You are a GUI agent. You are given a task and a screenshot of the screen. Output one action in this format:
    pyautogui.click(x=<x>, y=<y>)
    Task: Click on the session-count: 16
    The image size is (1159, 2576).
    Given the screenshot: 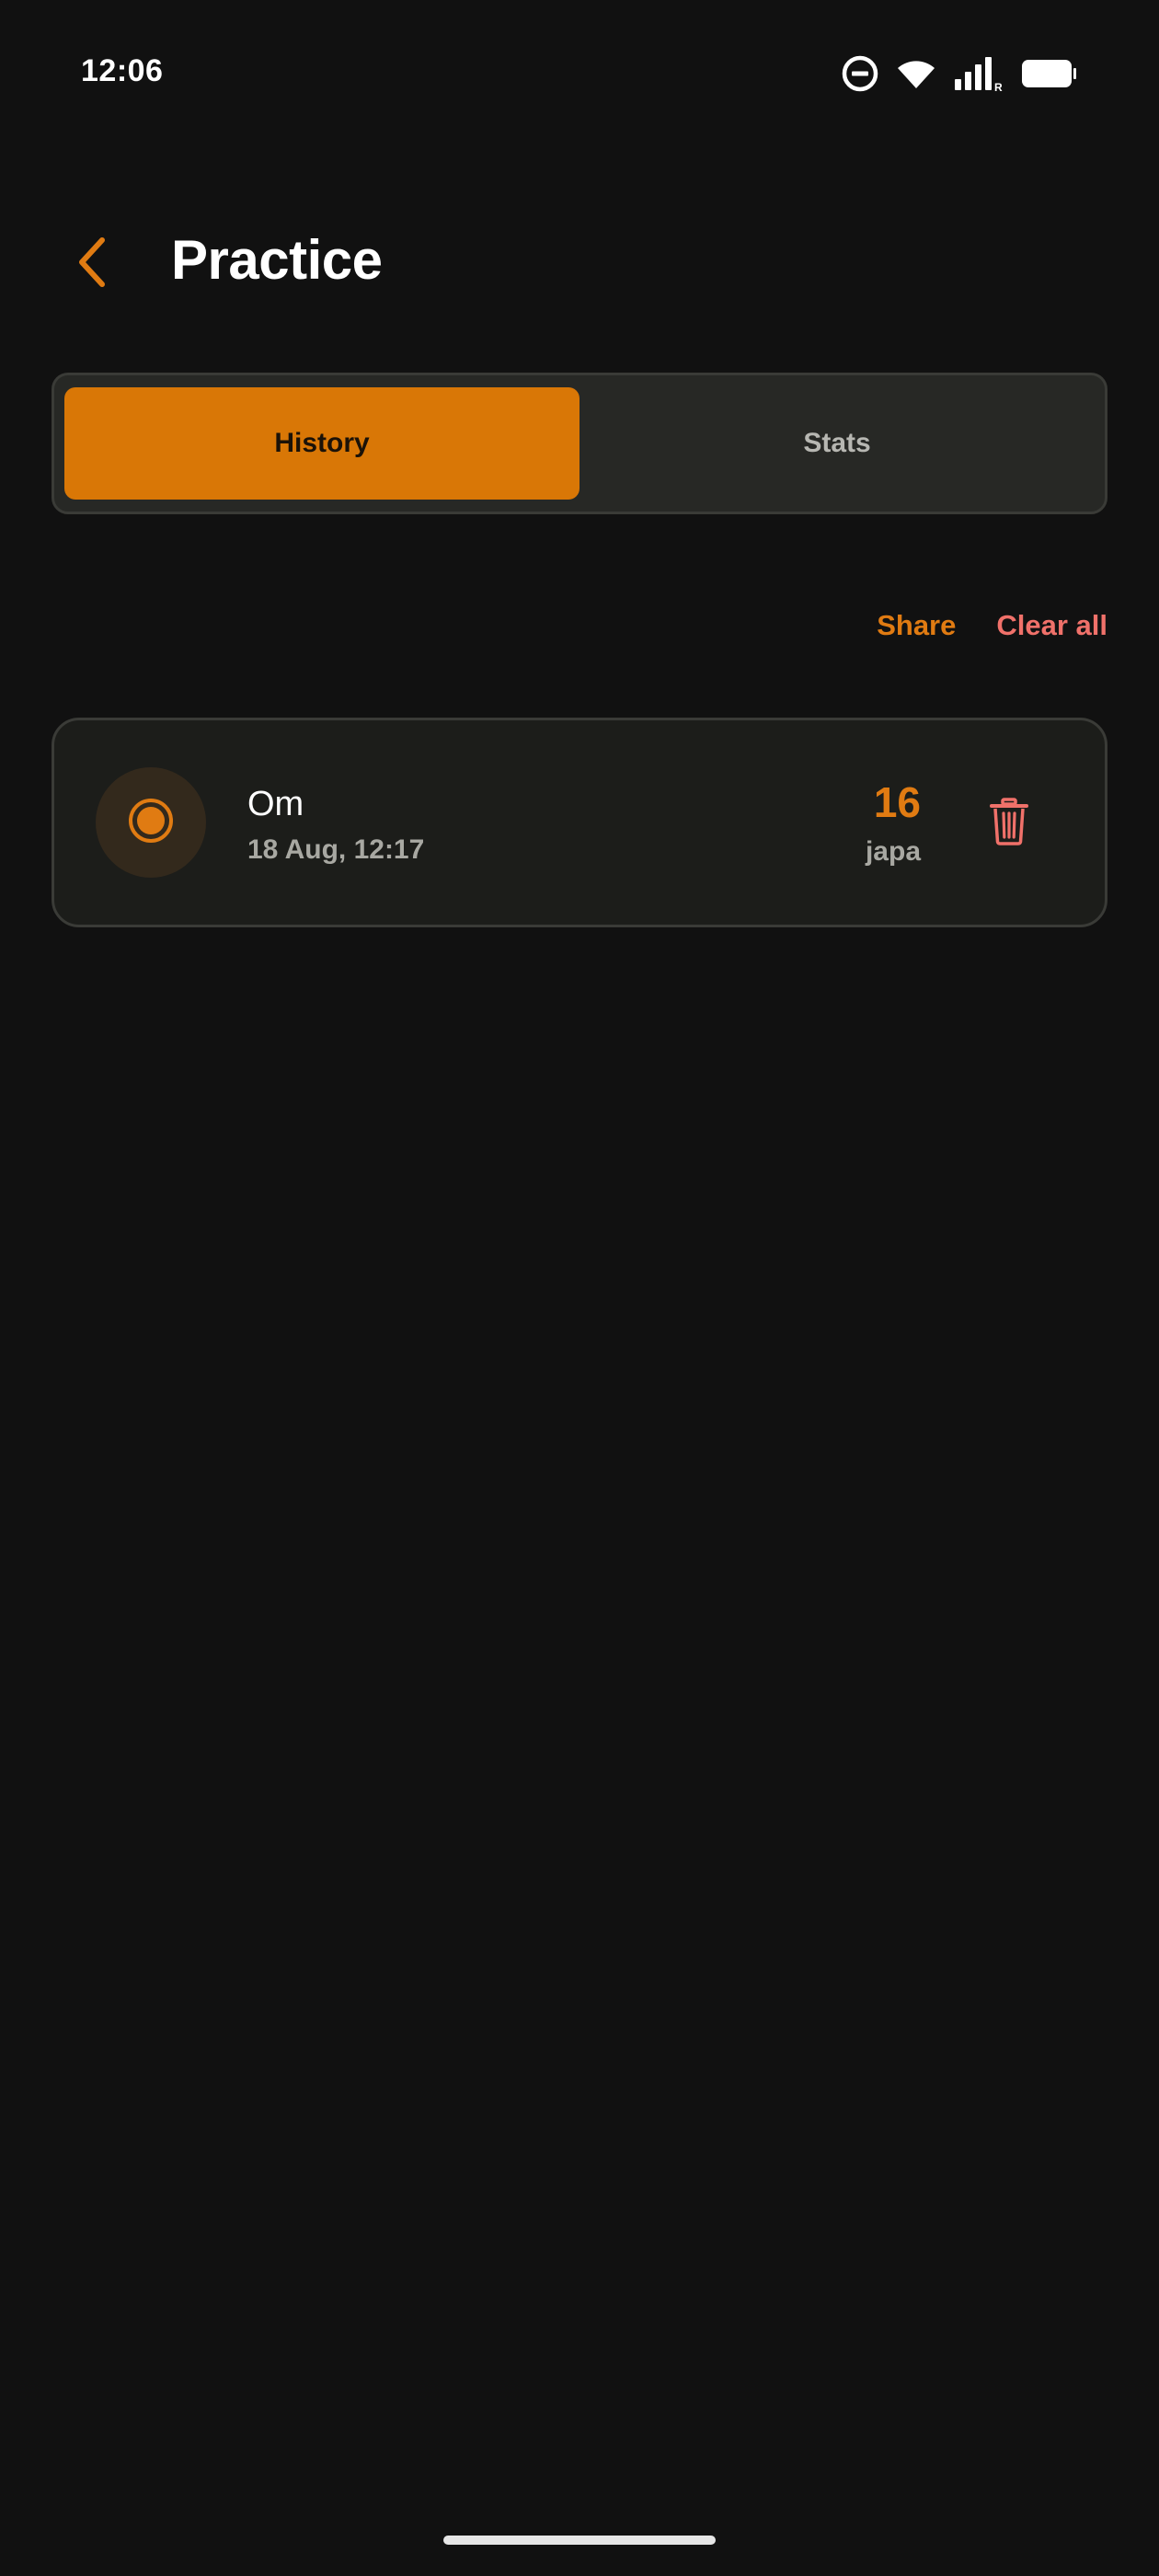 What is the action you would take?
    pyautogui.click(x=897, y=802)
    